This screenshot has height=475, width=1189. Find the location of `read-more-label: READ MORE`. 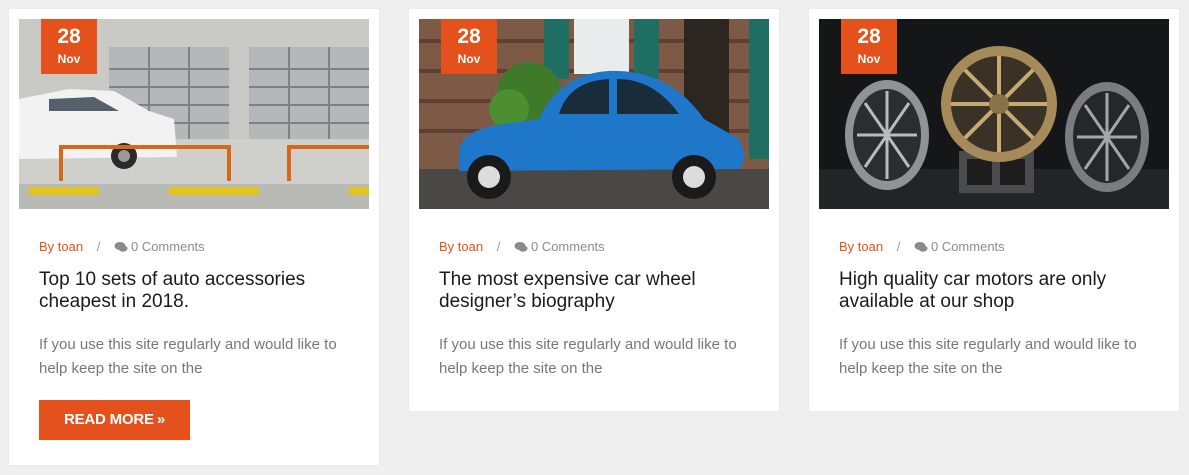

read-more-label: READ MORE is located at coordinates (108, 419).